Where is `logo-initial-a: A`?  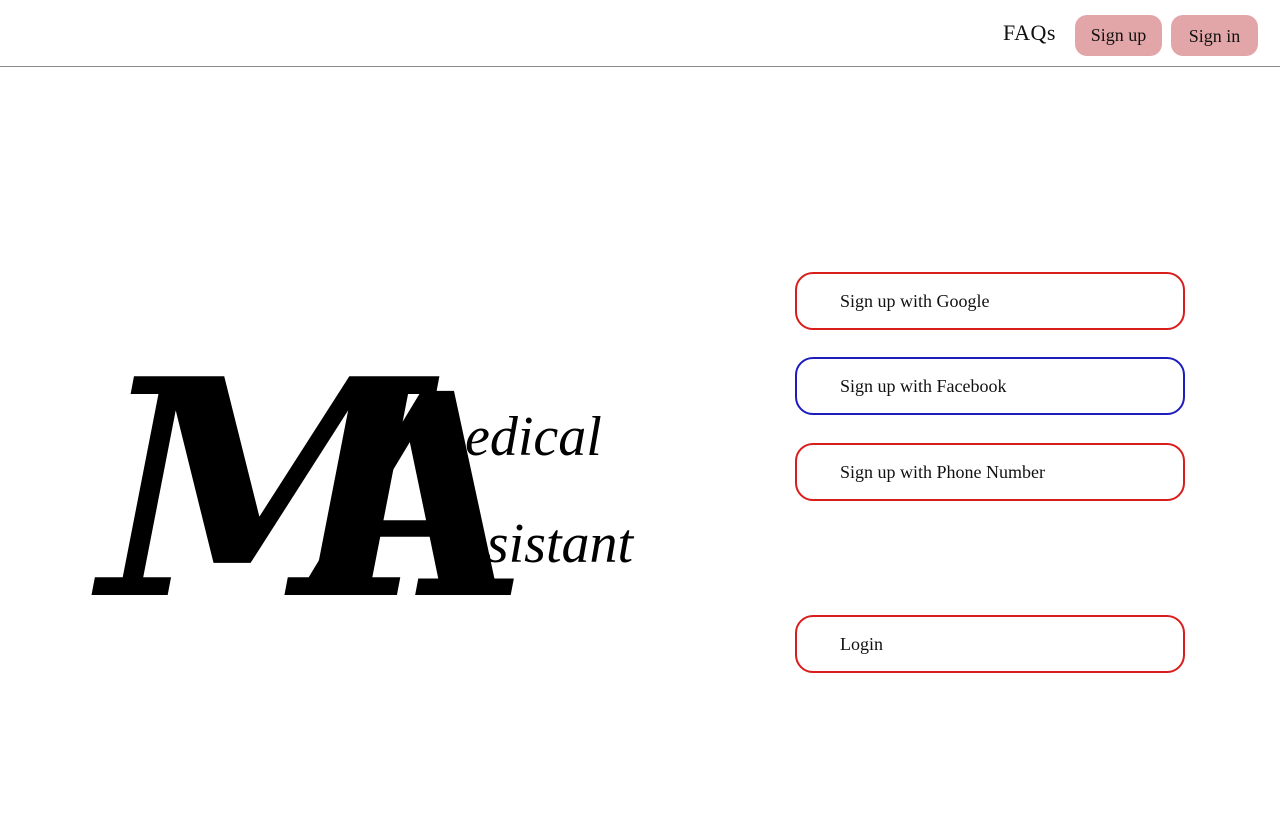 logo-initial-a: A is located at coordinates (407, 497).